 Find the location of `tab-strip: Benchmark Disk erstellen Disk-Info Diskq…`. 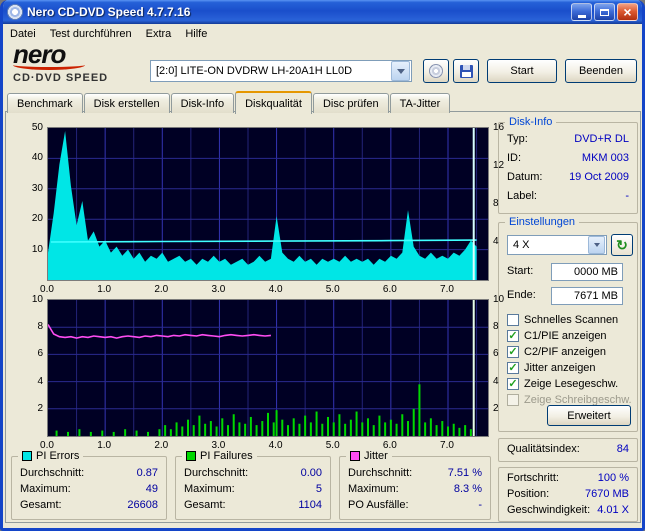

tab-strip: Benchmark Disk erstellen Disk-Info Diskq… is located at coordinates (229, 102).